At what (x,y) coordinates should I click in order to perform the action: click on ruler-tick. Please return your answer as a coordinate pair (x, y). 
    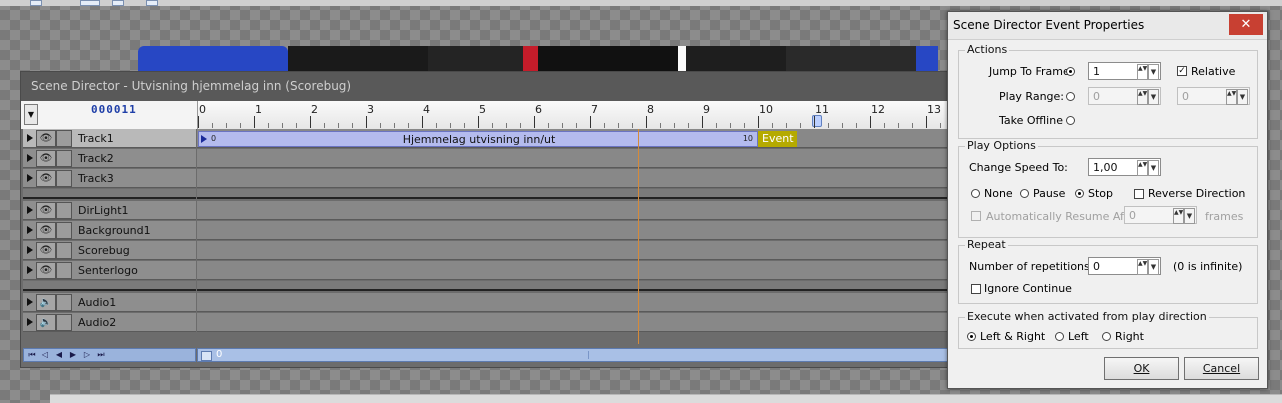
    Looking at the image, I should click on (590, 122).